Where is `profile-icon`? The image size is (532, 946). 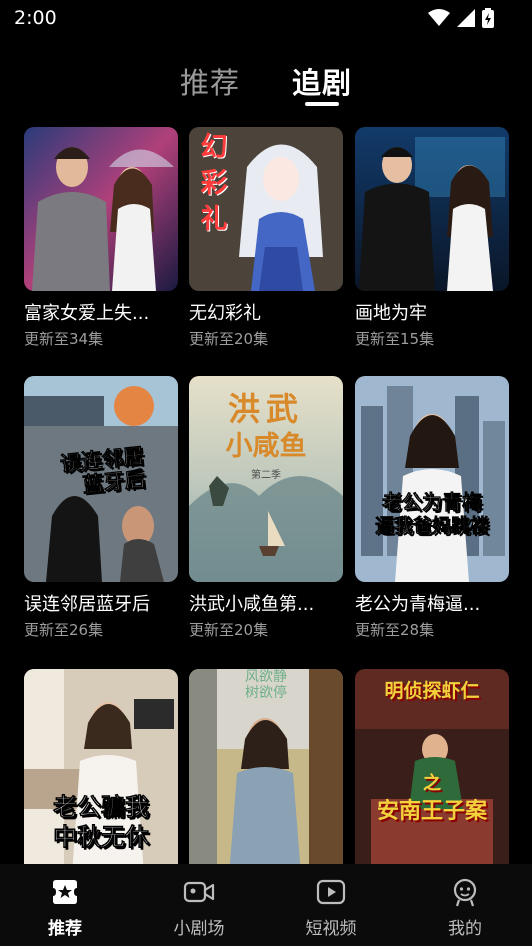
profile-icon is located at coordinates (465, 892).